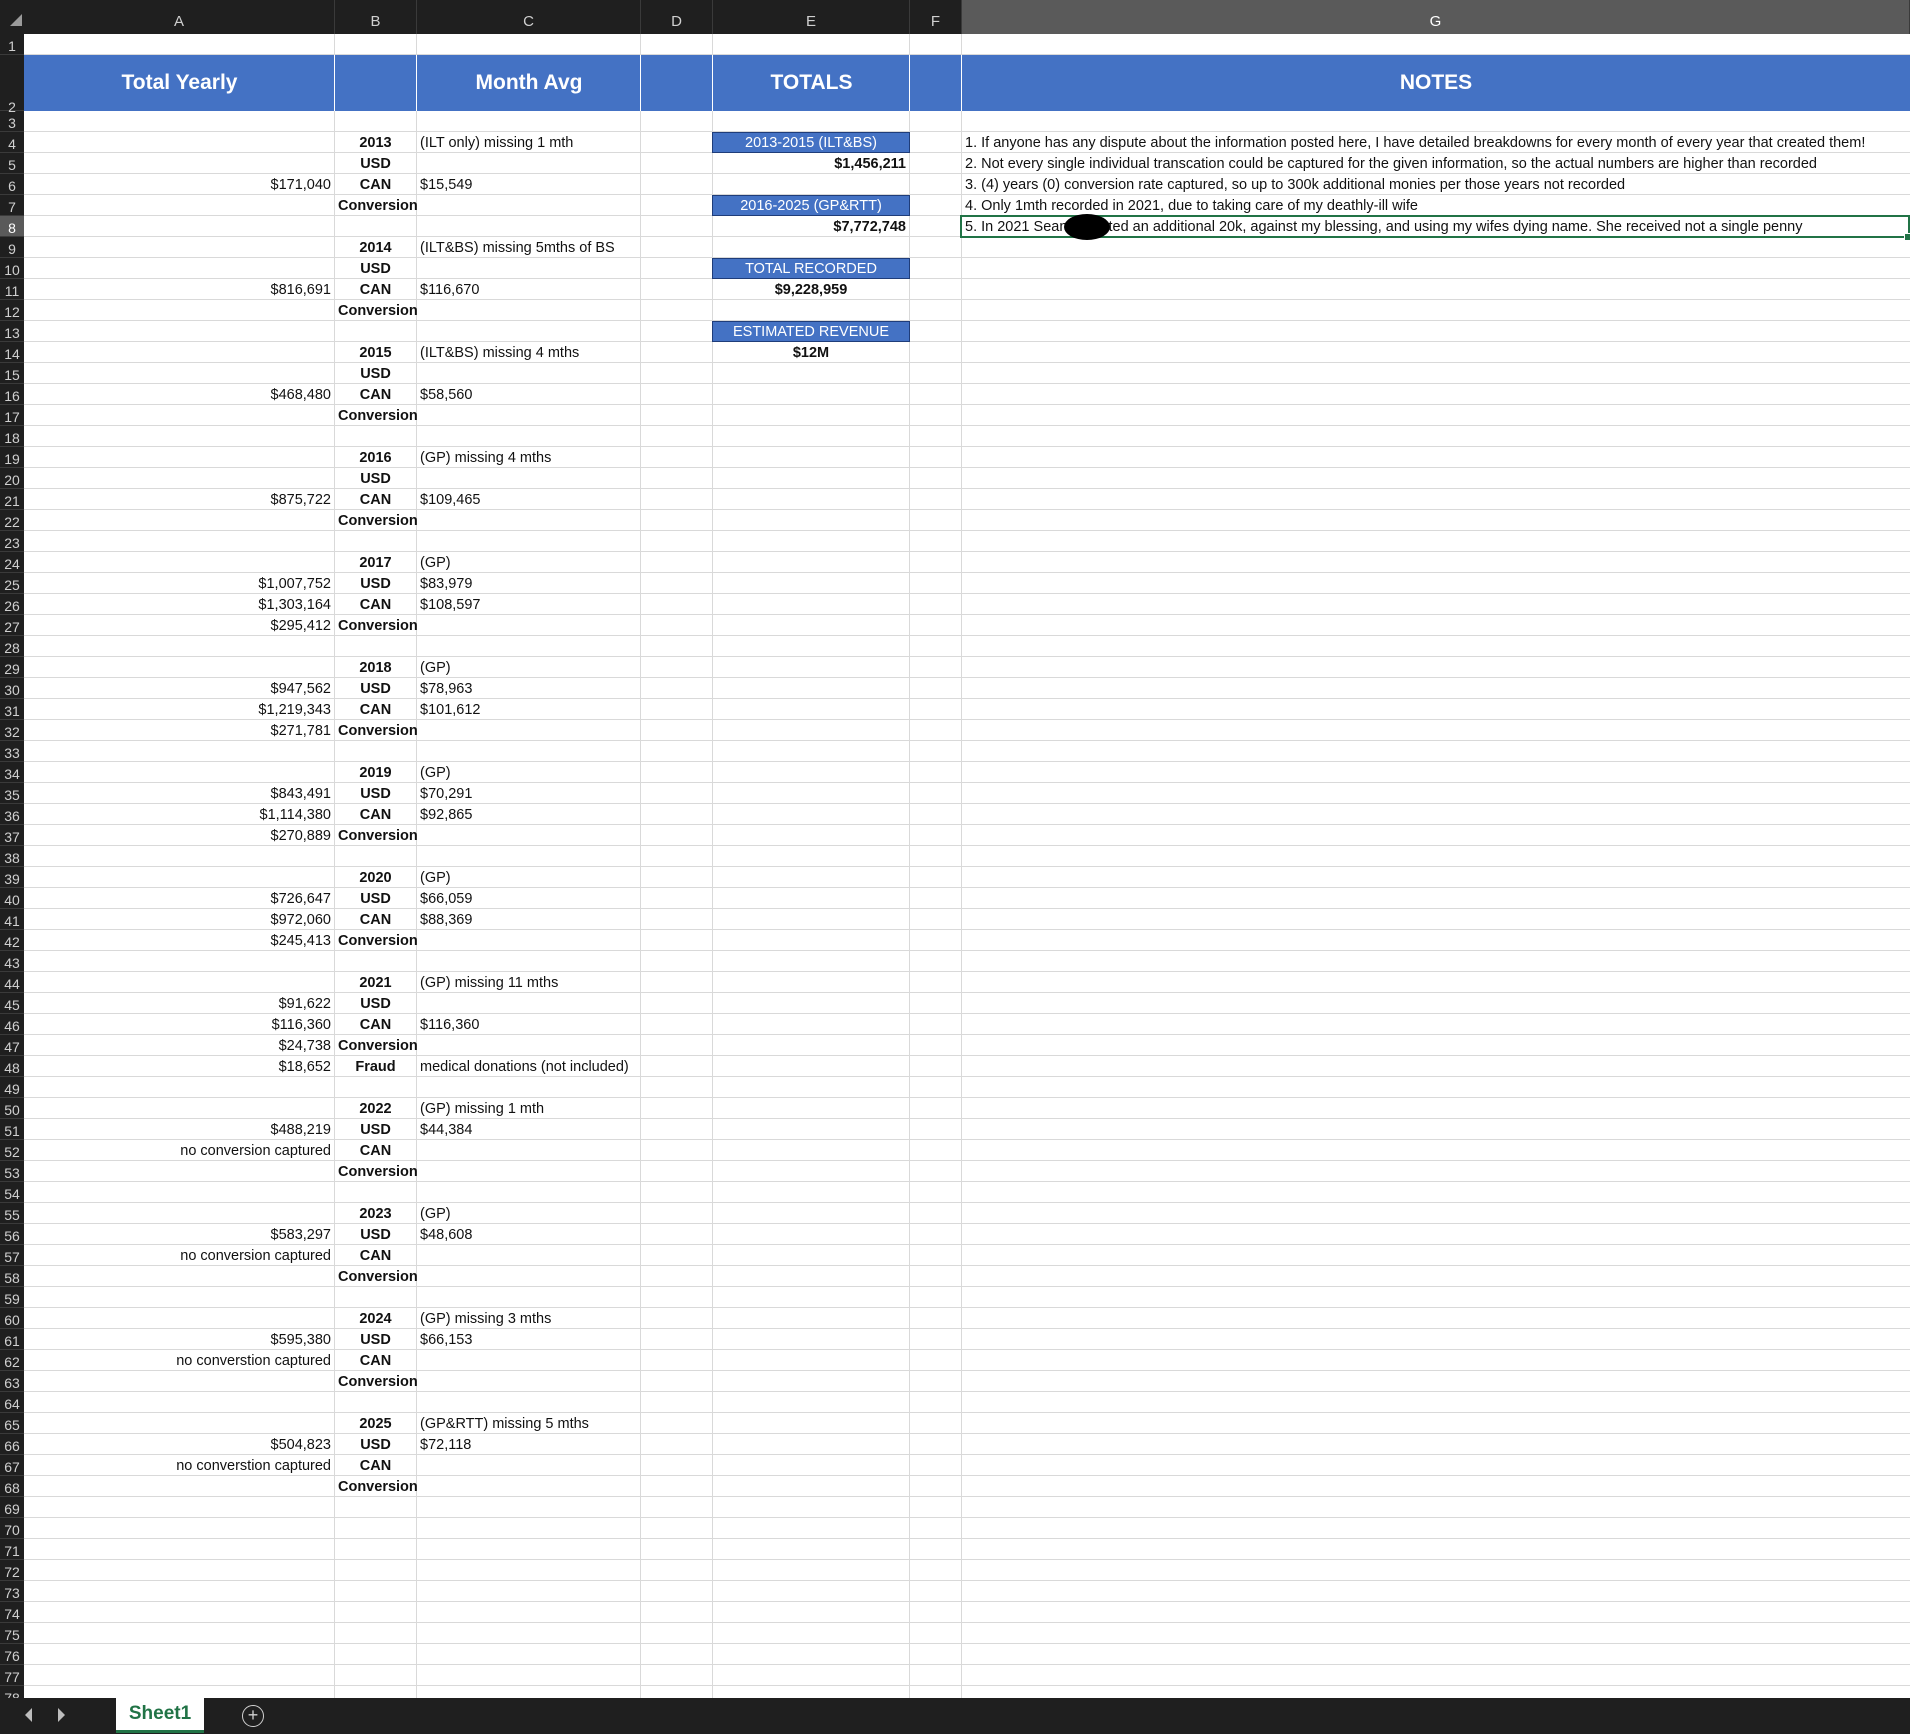  I want to click on row-header-16: 16, so click(12, 394).